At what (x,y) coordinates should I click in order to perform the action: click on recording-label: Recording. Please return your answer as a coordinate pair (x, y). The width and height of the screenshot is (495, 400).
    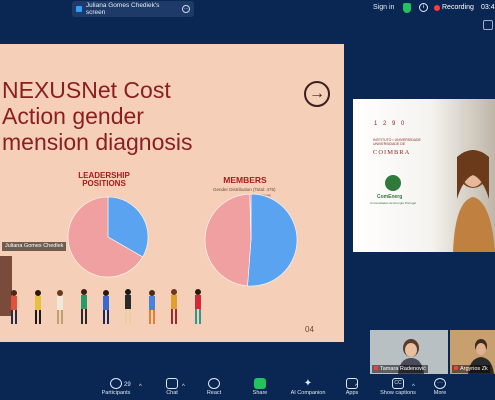
    Looking at the image, I should click on (458, 7).